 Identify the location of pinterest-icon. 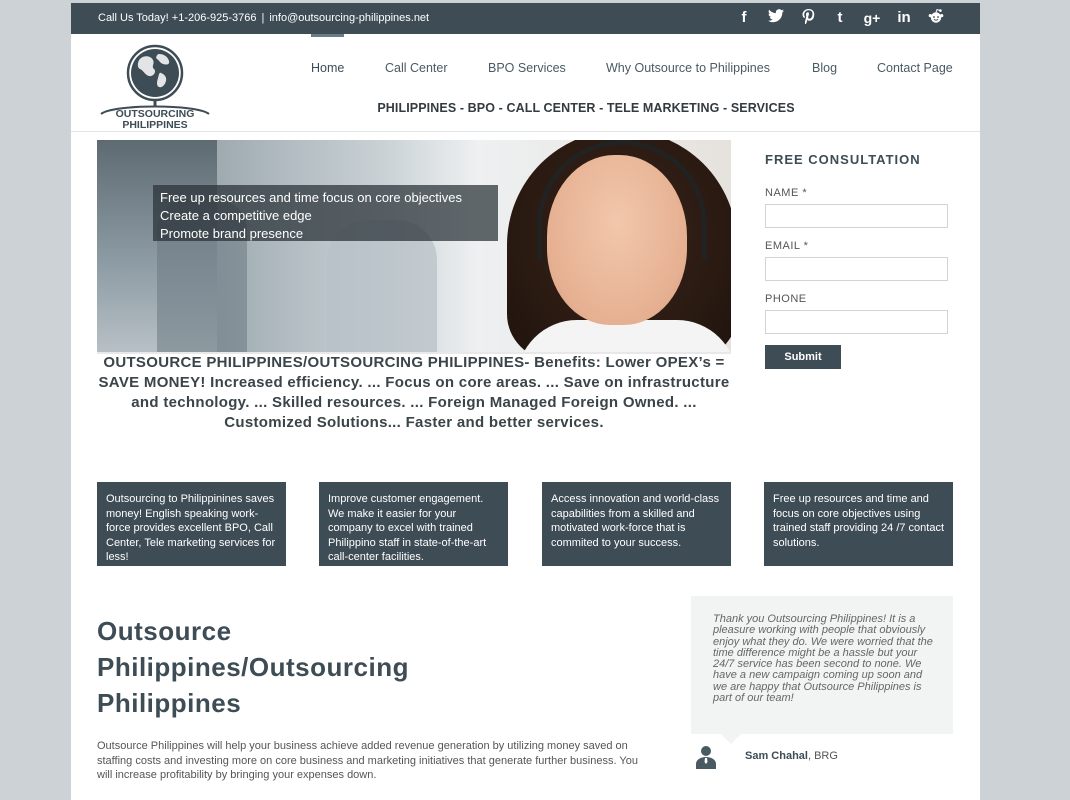
(808, 19).